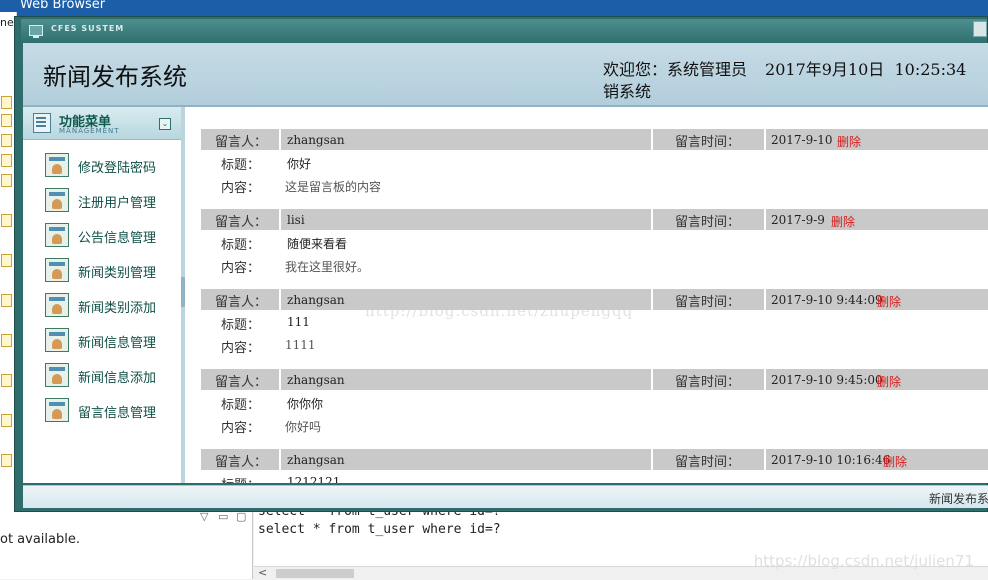  I want to click on chevron-down-icon: ⌄, so click(165, 124).